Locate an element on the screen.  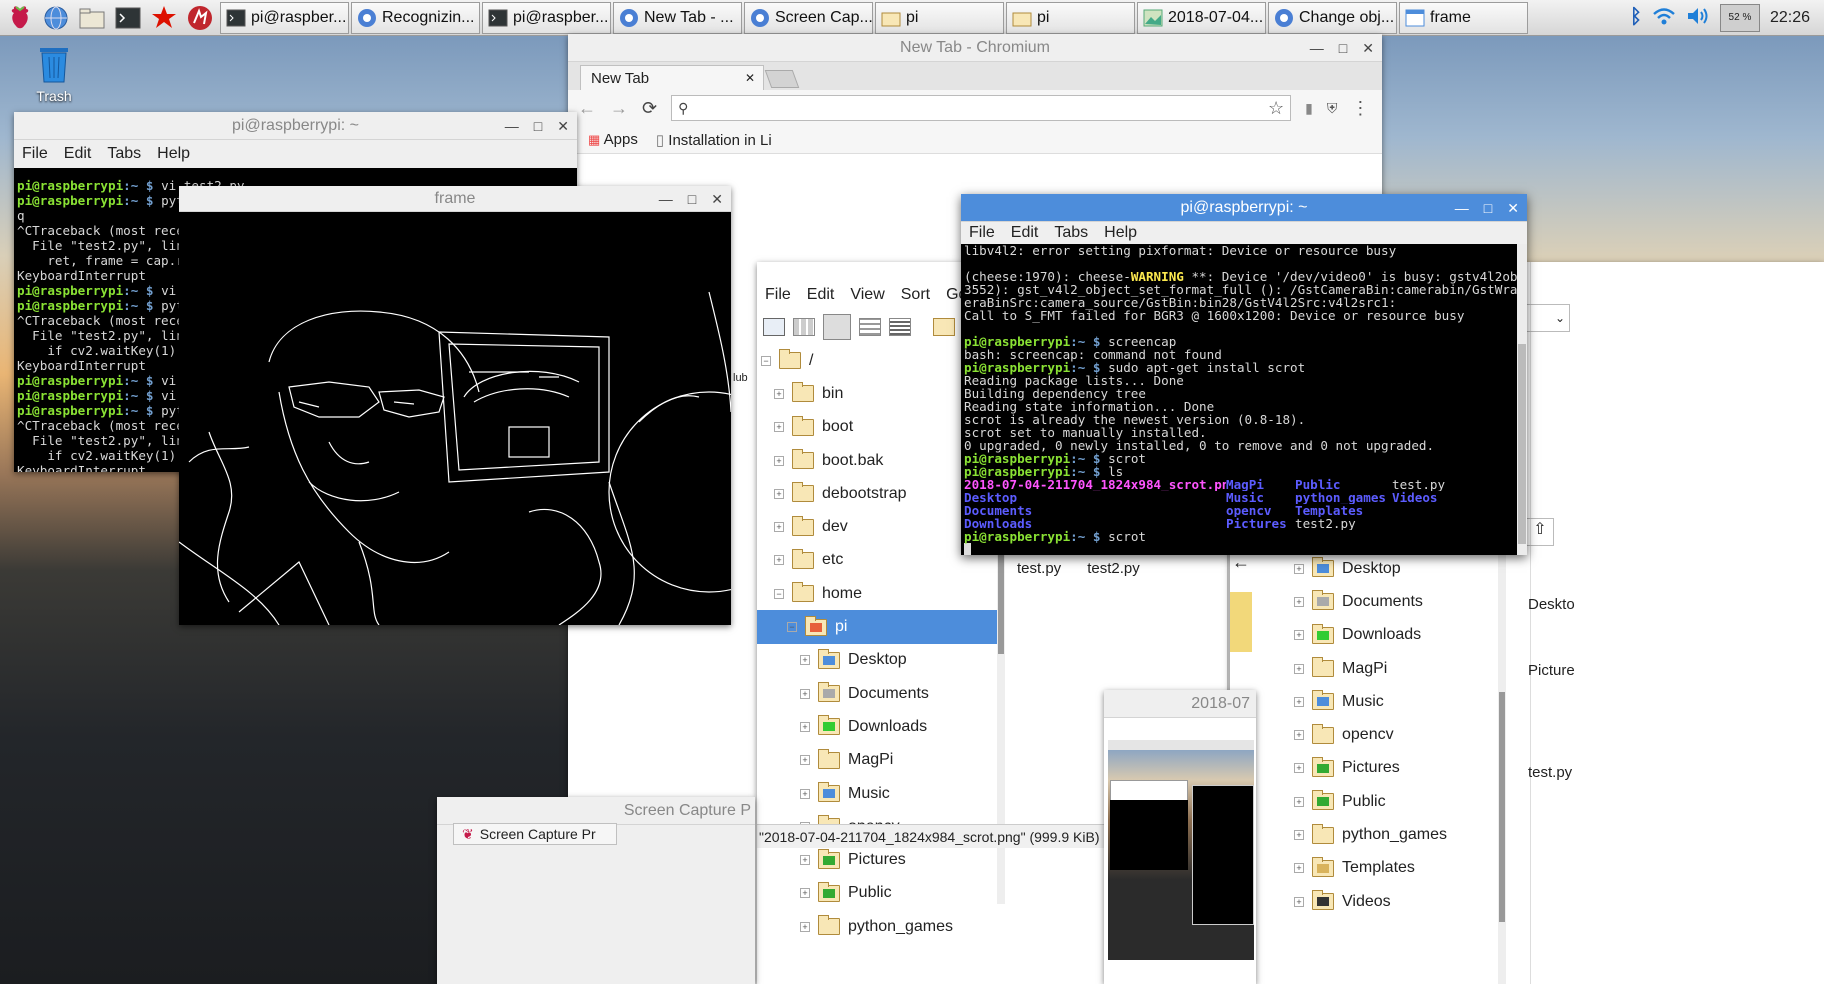
new-window-icon is located at coordinates (774, 327).